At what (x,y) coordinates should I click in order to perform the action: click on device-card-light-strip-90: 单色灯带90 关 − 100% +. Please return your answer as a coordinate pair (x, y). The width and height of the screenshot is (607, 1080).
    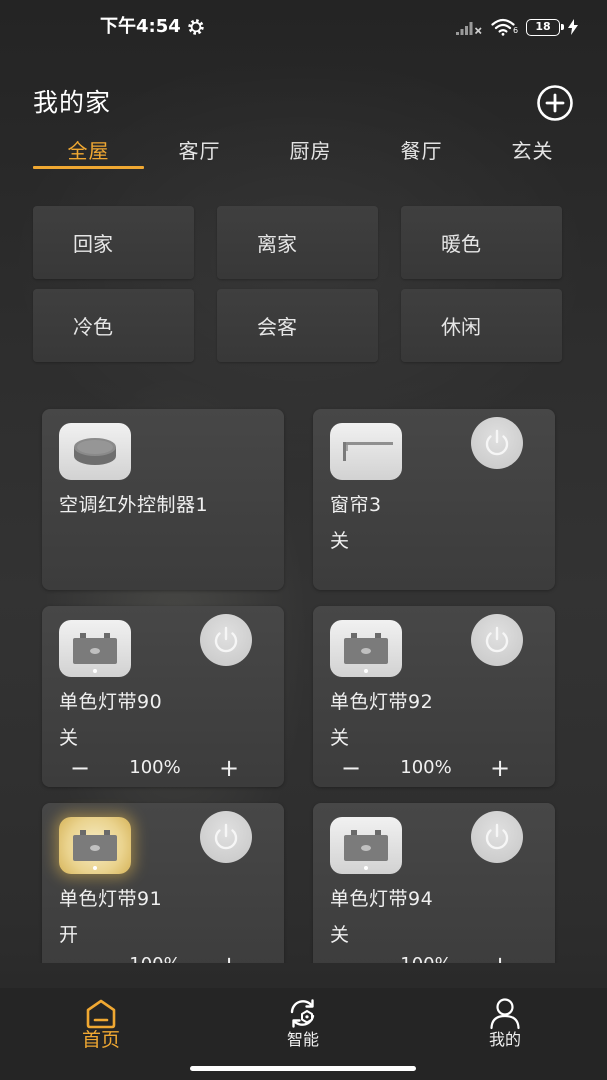
    Looking at the image, I should click on (163, 696).